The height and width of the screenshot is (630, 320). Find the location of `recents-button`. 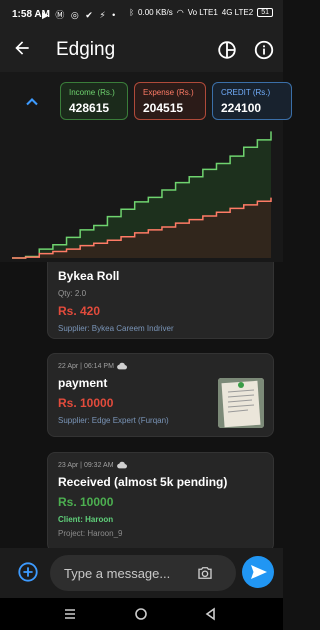

recents-button is located at coordinates (70, 614).